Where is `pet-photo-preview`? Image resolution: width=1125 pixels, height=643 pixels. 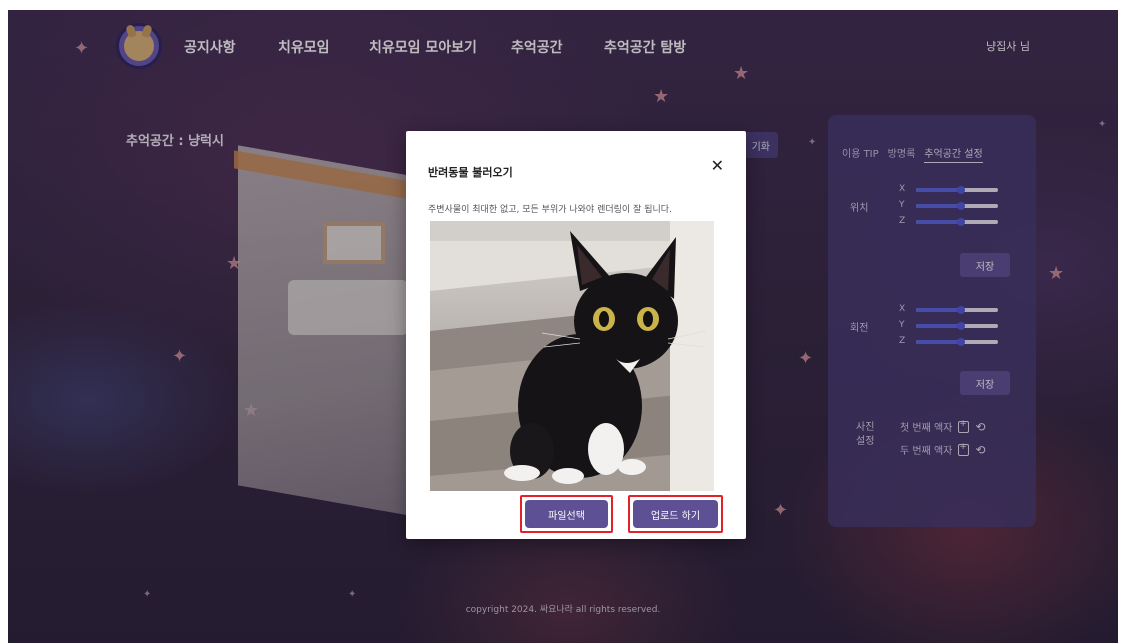 pet-photo-preview is located at coordinates (572, 356).